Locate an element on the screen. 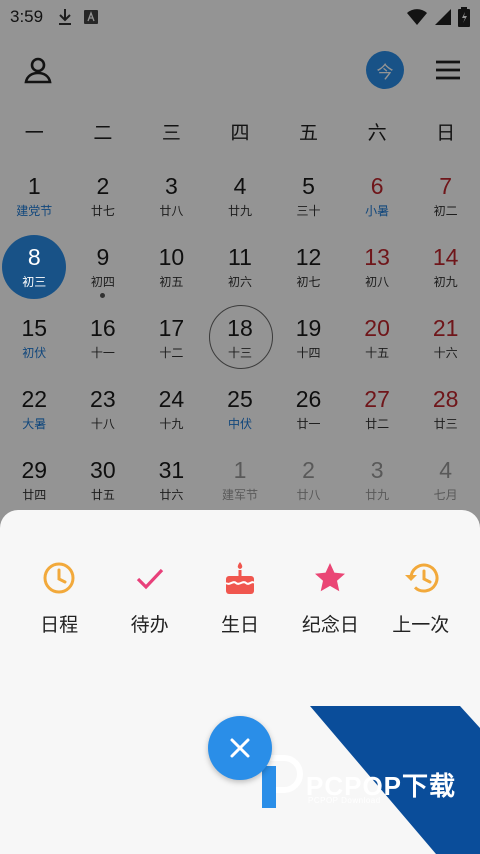 Image resolution: width=480 pixels, height=854 pixels. action-schedule: 日程 is located at coordinates (59, 598).